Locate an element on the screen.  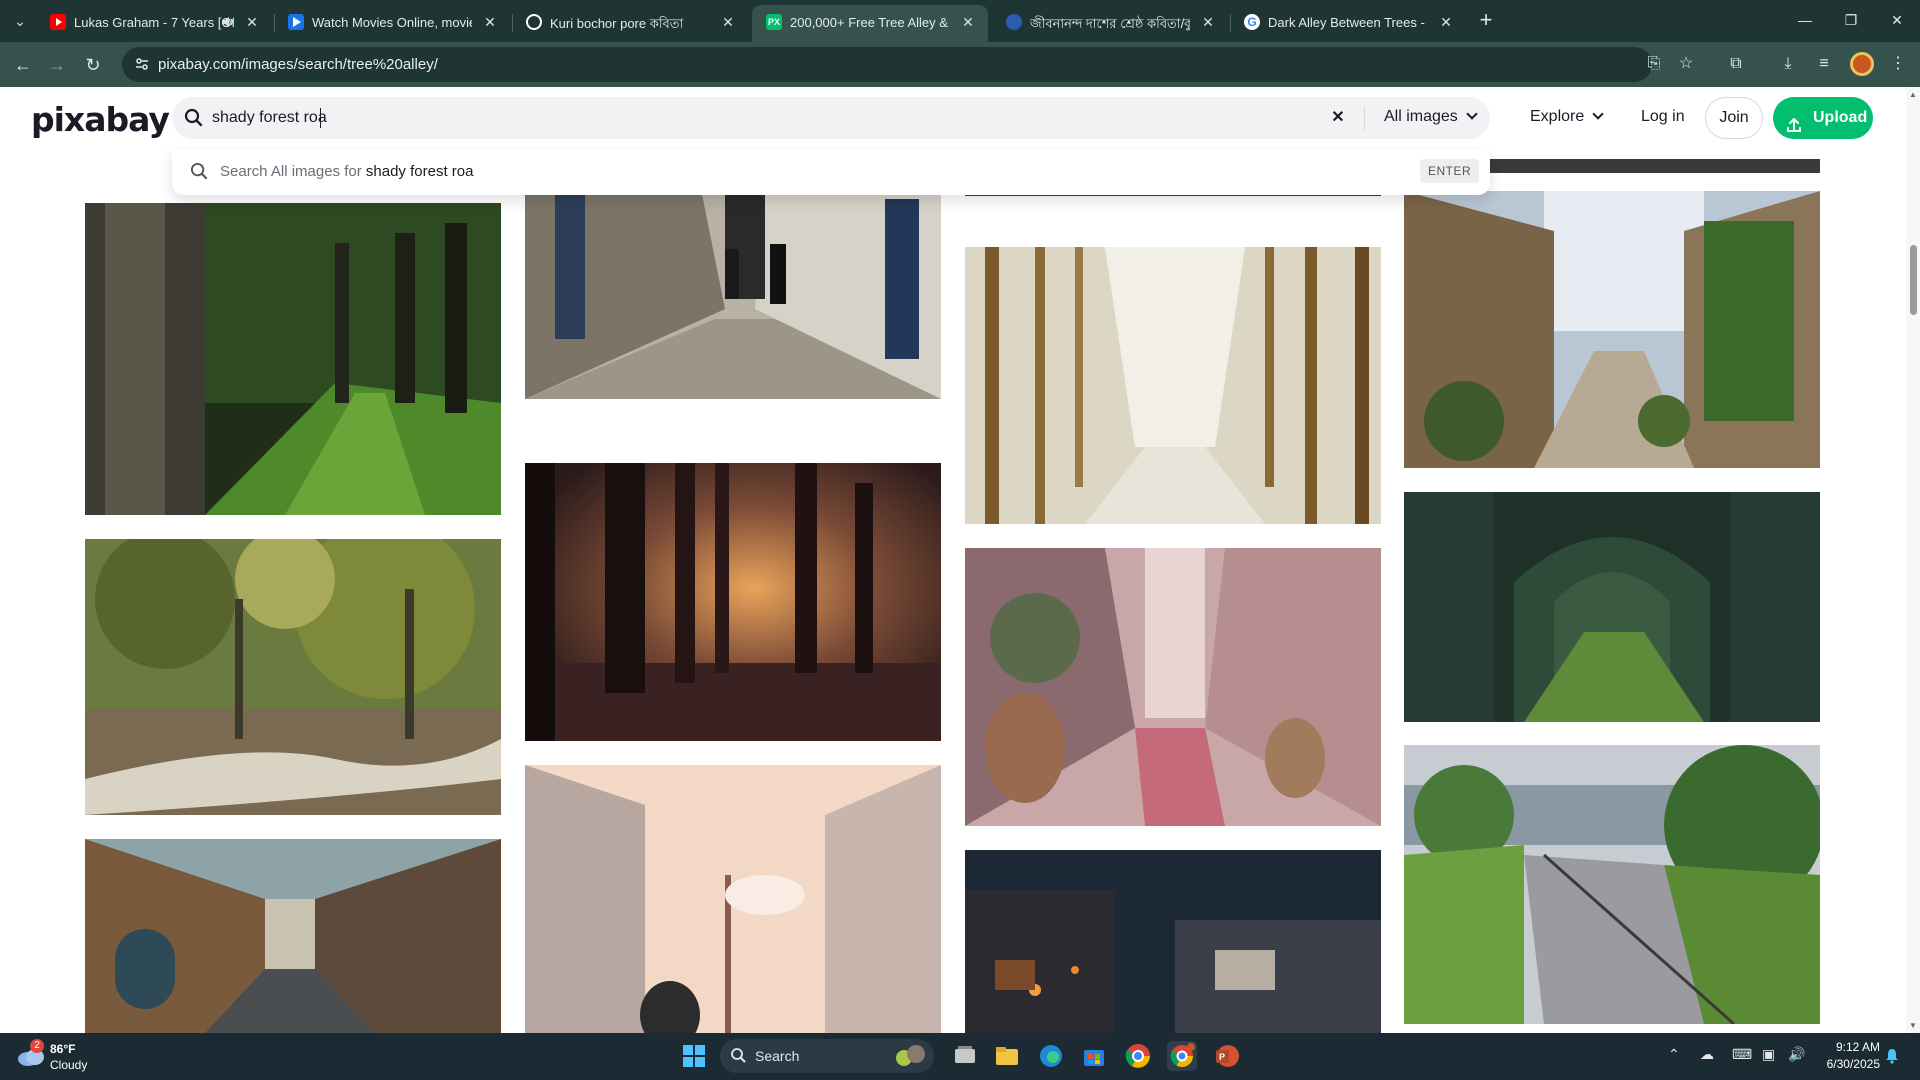
suggestion-text: Search All images for shady forest roa is located at coordinates (346, 171).